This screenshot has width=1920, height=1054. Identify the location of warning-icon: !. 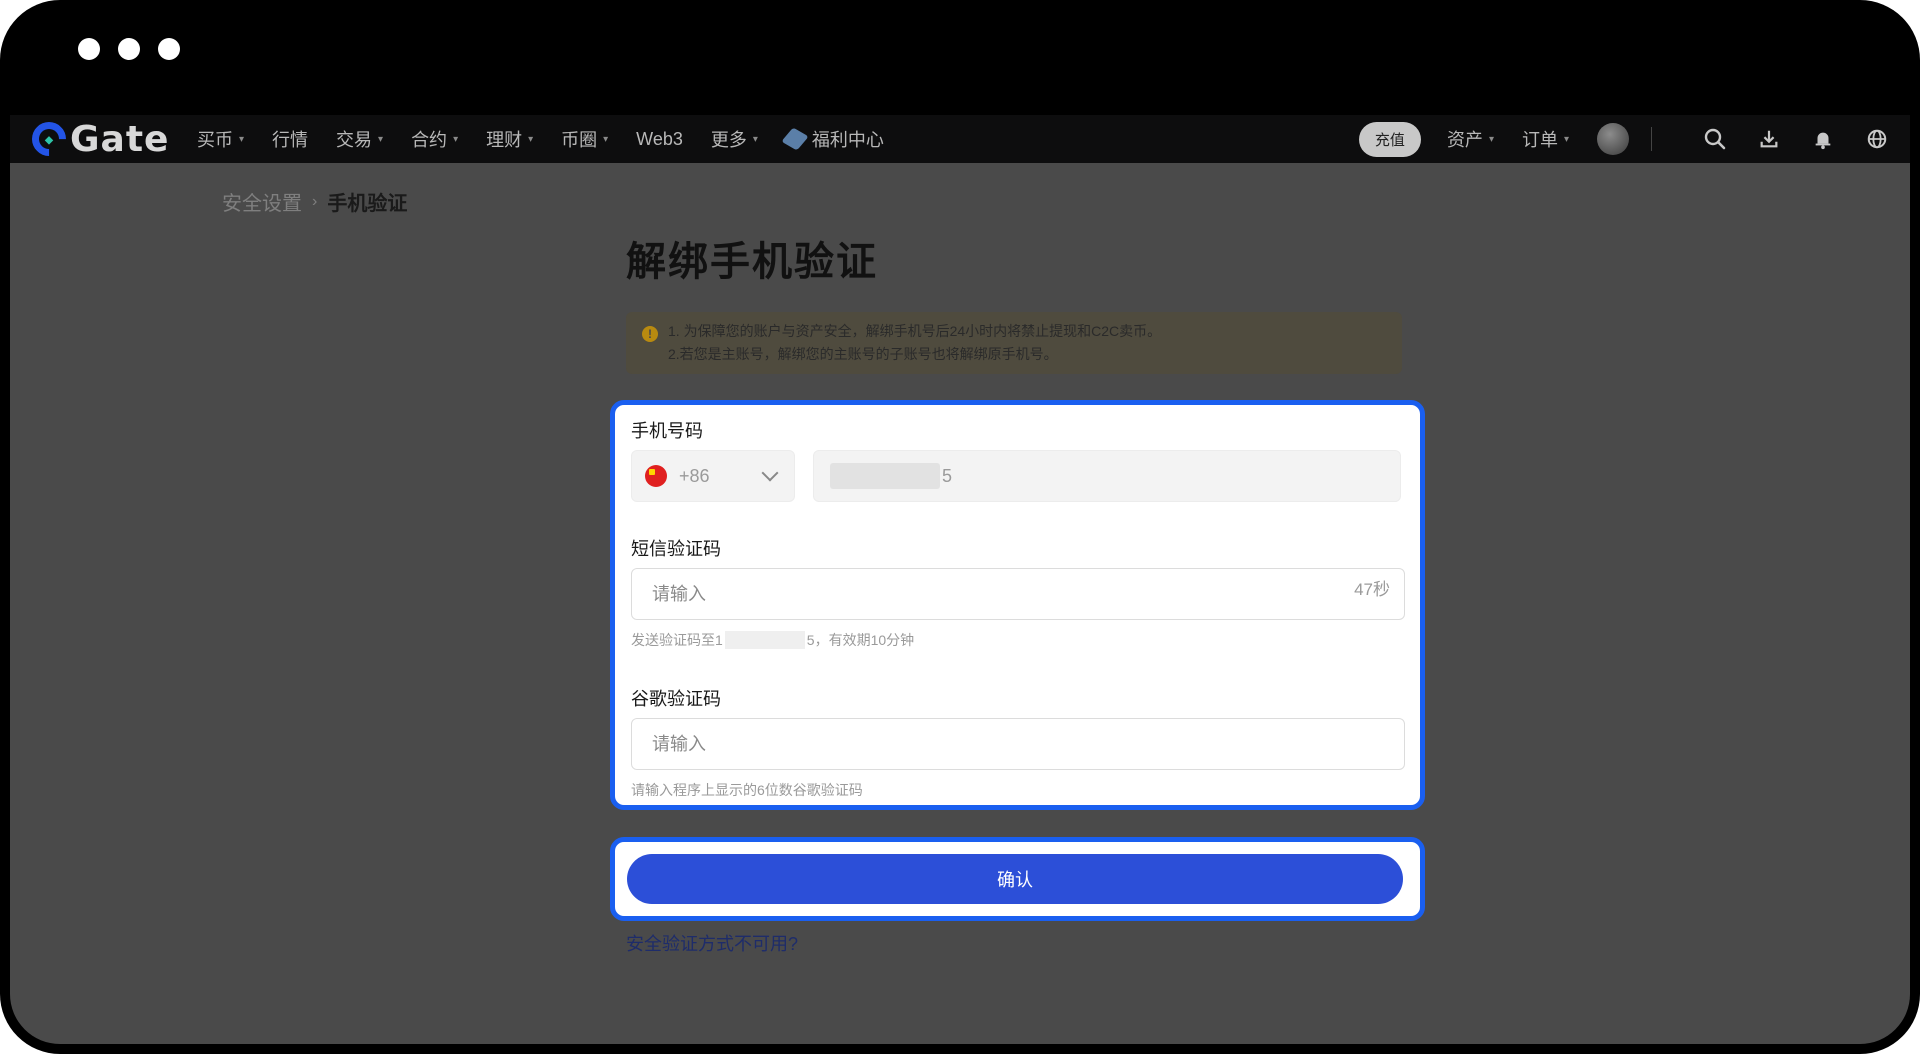
(650, 334).